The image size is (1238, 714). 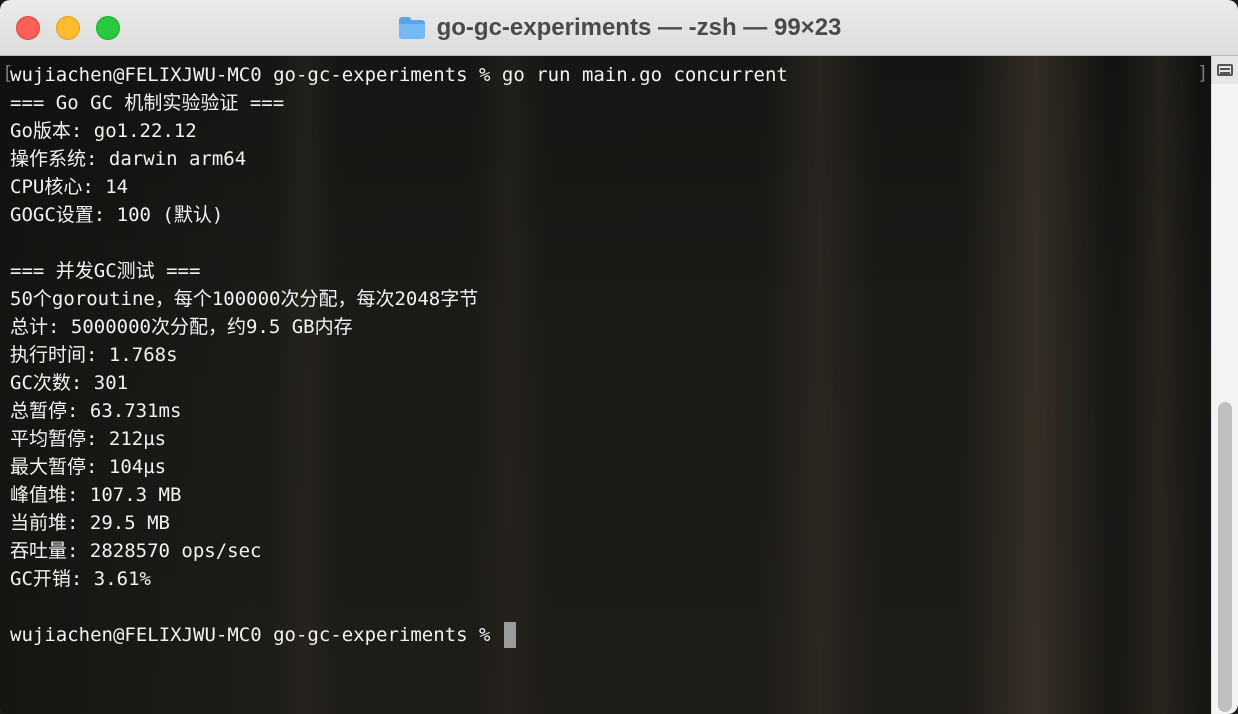 What do you see at coordinates (147, 103) in the screenshot?
I see `output-line: === Go GC 机制实验验证 ===` at bounding box center [147, 103].